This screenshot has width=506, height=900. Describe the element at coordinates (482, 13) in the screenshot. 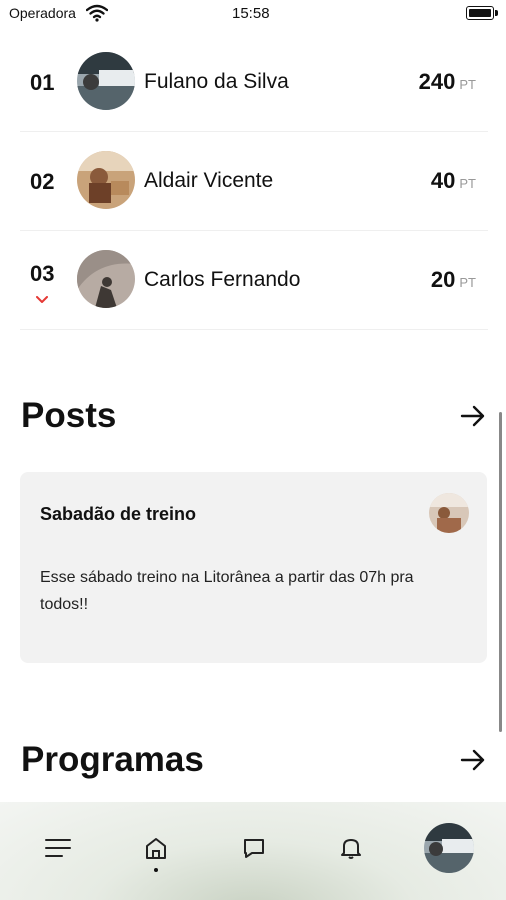

I see `battery-icon` at that location.